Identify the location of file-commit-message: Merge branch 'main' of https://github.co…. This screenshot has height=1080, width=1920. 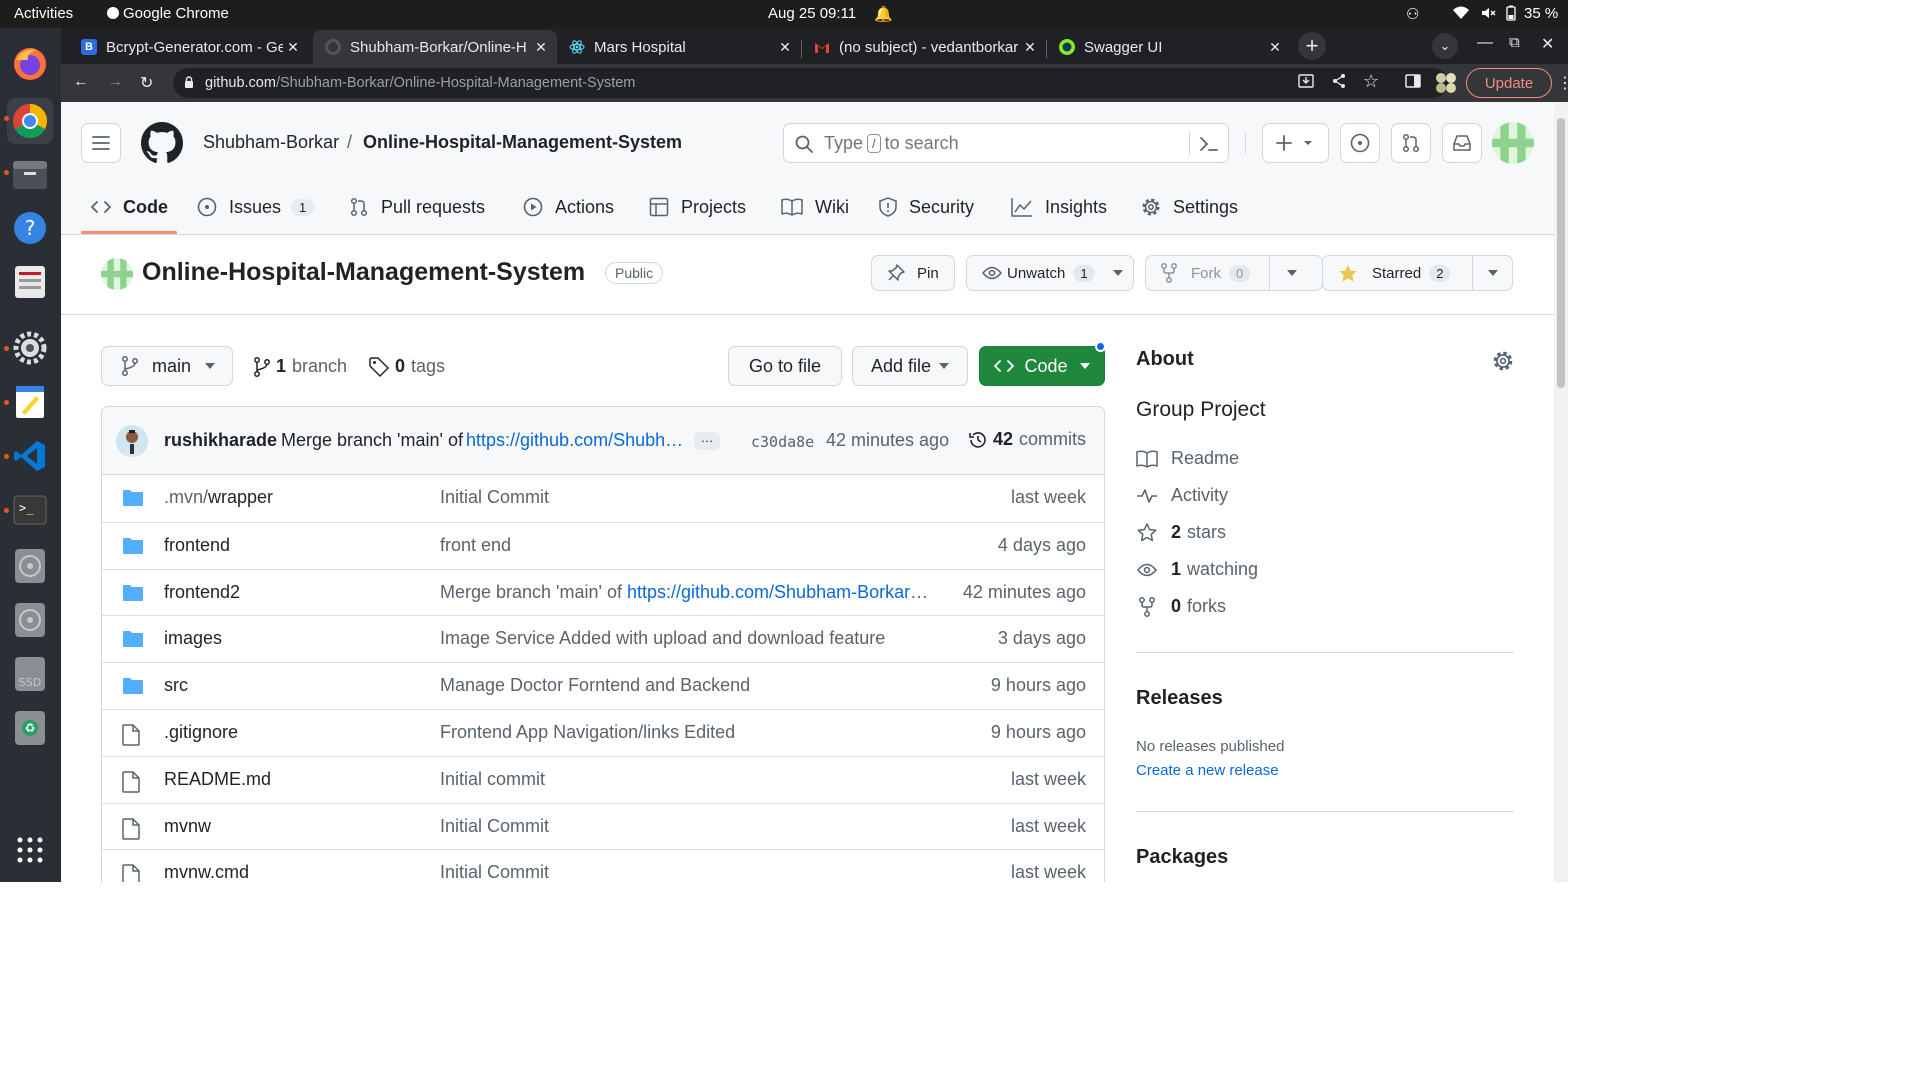
(685, 592).